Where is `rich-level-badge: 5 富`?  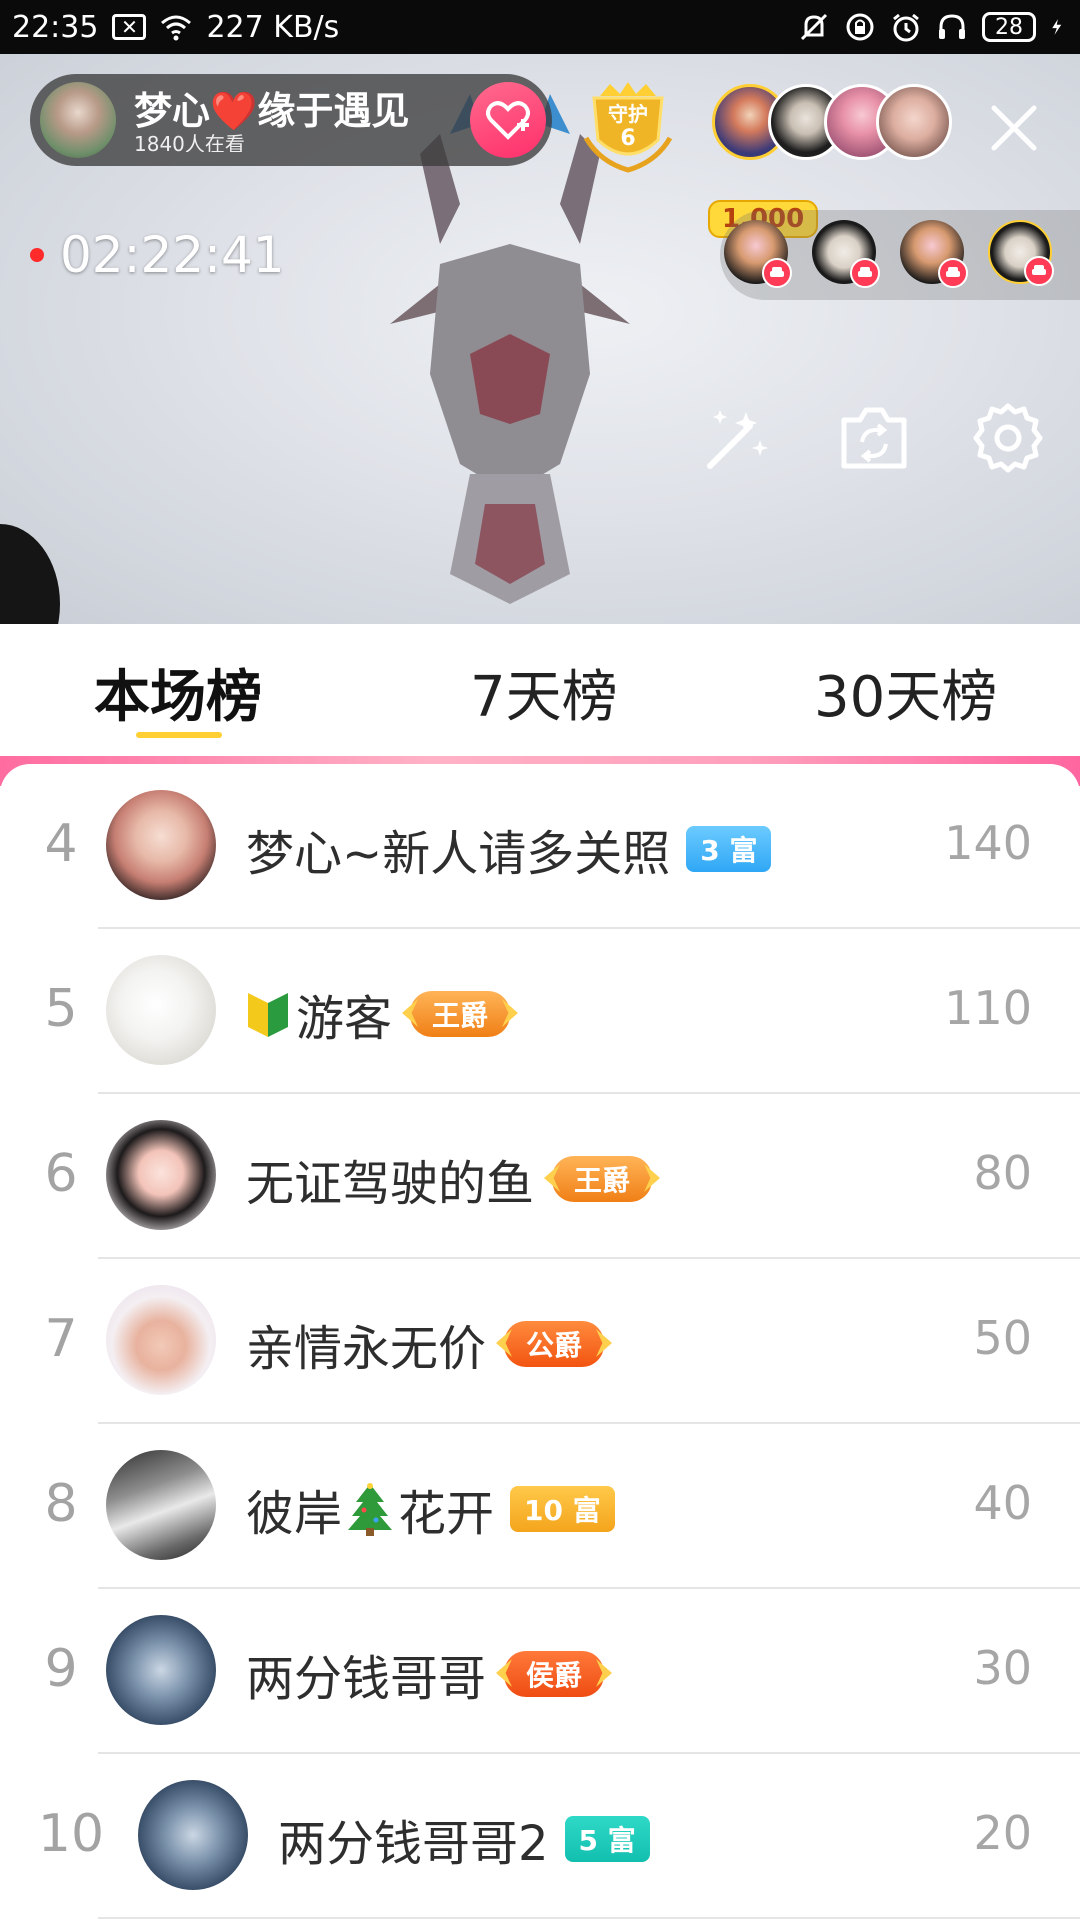
rich-level-badge: 5 富 is located at coordinates (607, 1839).